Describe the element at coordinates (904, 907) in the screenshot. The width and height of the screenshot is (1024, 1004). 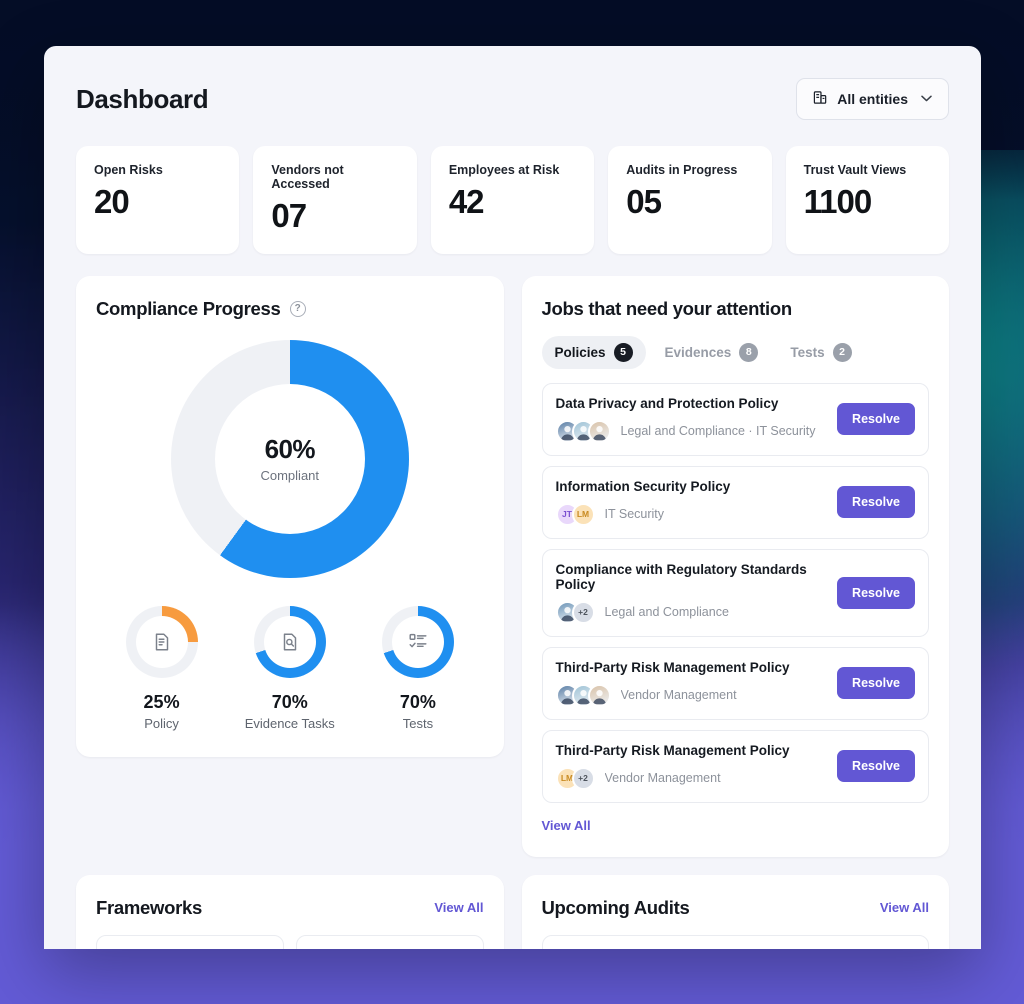
I see `audits-view-all-link: View All` at that location.